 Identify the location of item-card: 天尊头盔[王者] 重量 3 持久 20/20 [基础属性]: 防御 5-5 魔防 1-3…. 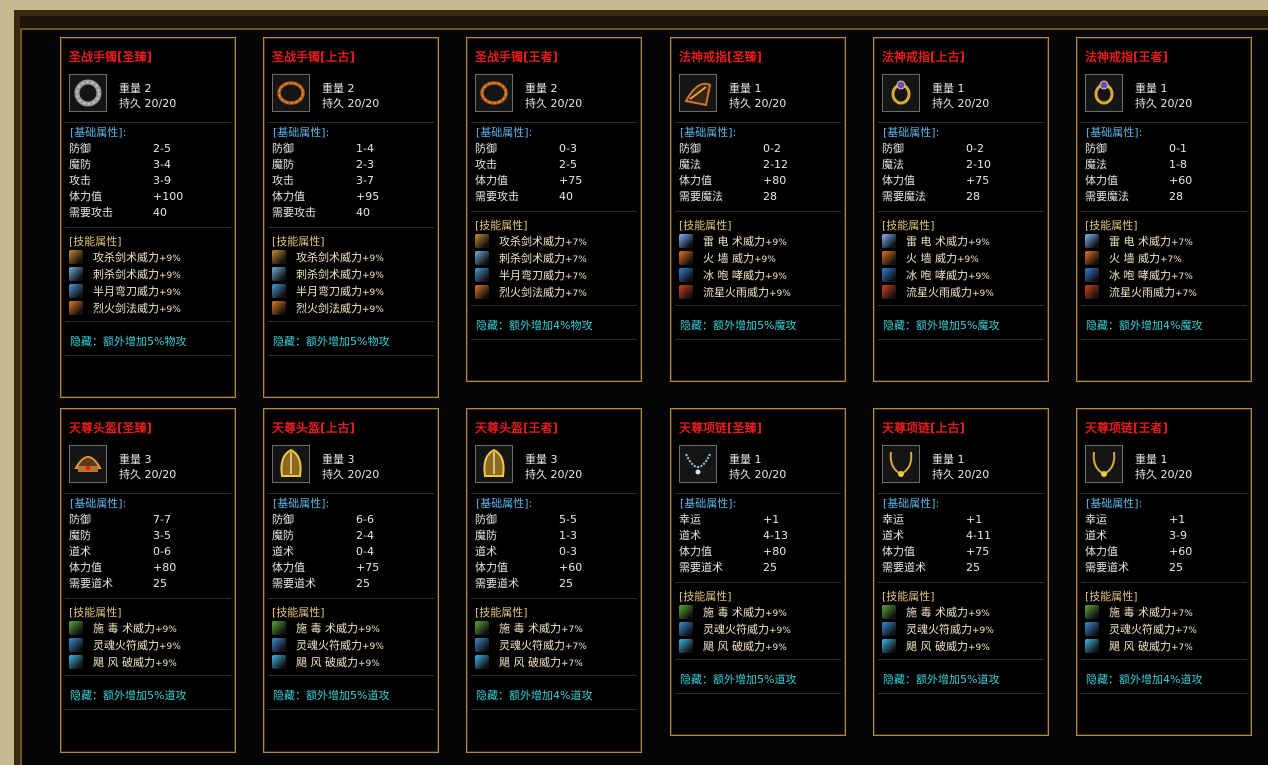
(554, 580).